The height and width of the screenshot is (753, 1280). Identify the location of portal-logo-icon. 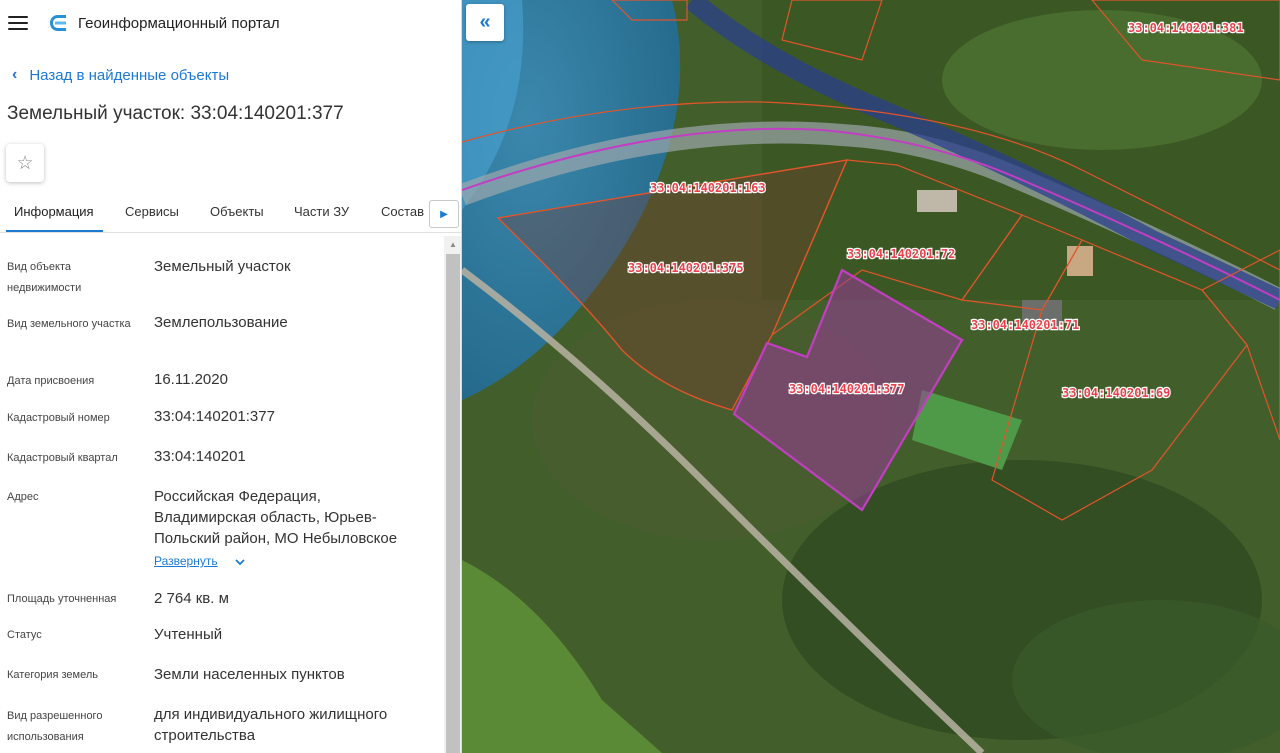
(58, 23).